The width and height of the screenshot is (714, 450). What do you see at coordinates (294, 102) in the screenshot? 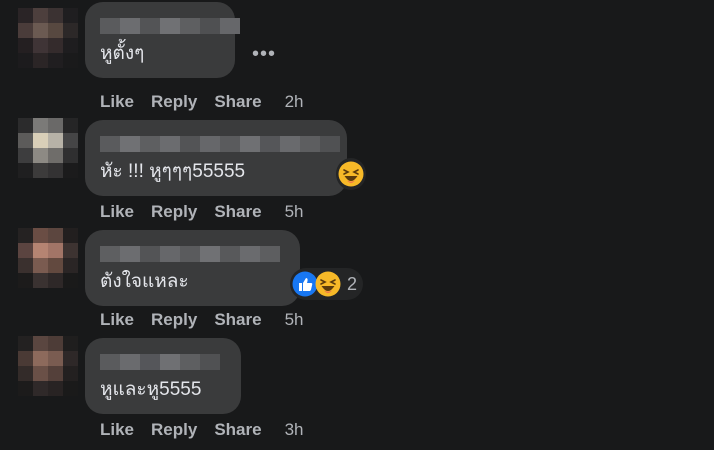
I see `timestamp: 2h` at bounding box center [294, 102].